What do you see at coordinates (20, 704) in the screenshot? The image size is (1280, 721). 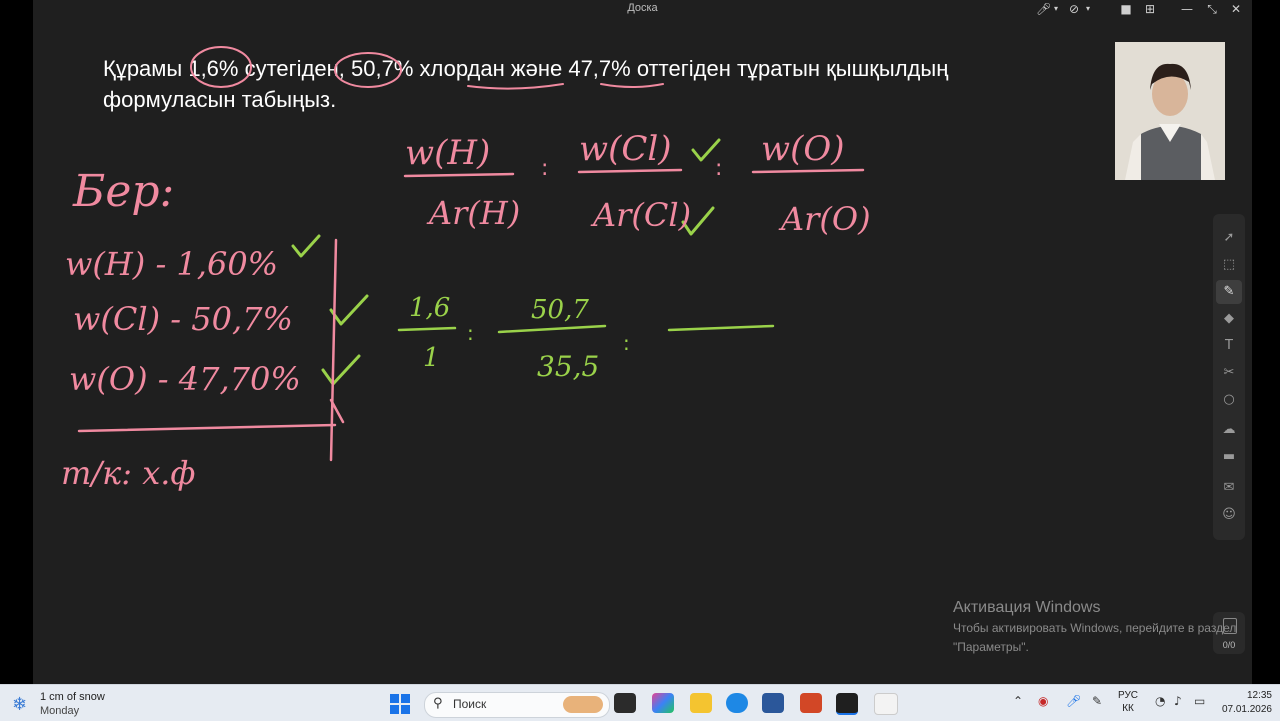 I see `snowflake-icon: ❄` at bounding box center [20, 704].